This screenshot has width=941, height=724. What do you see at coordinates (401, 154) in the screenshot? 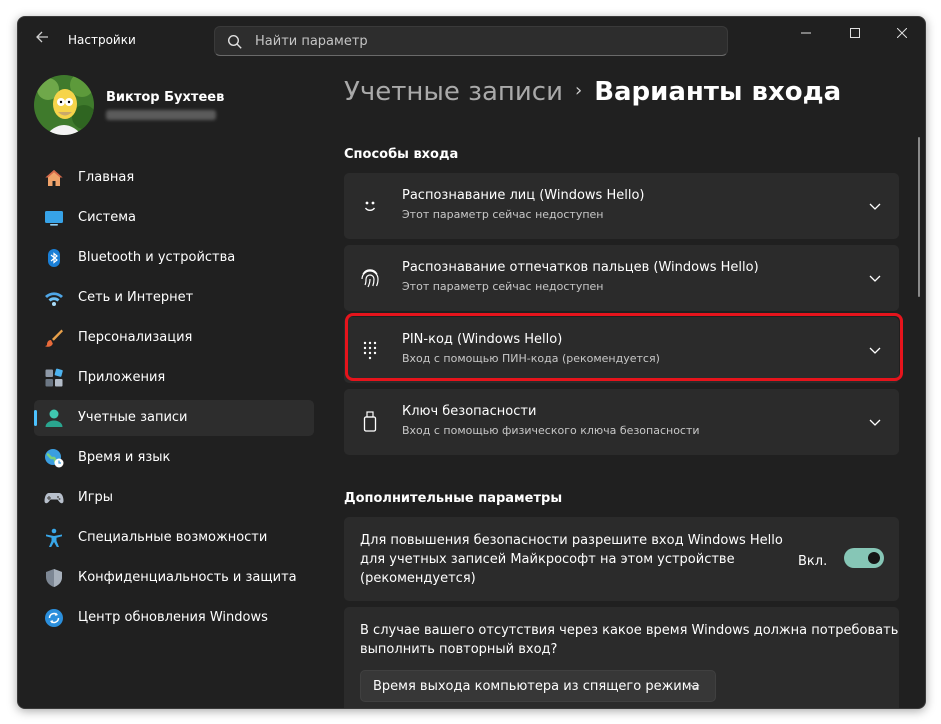
I see `signin-methods-header: Способы входа` at bounding box center [401, 154].